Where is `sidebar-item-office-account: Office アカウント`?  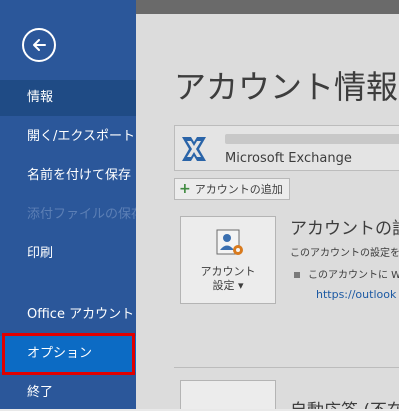
sidebar-item-office-account: Office アカウント is located at coordinates (68, 315).